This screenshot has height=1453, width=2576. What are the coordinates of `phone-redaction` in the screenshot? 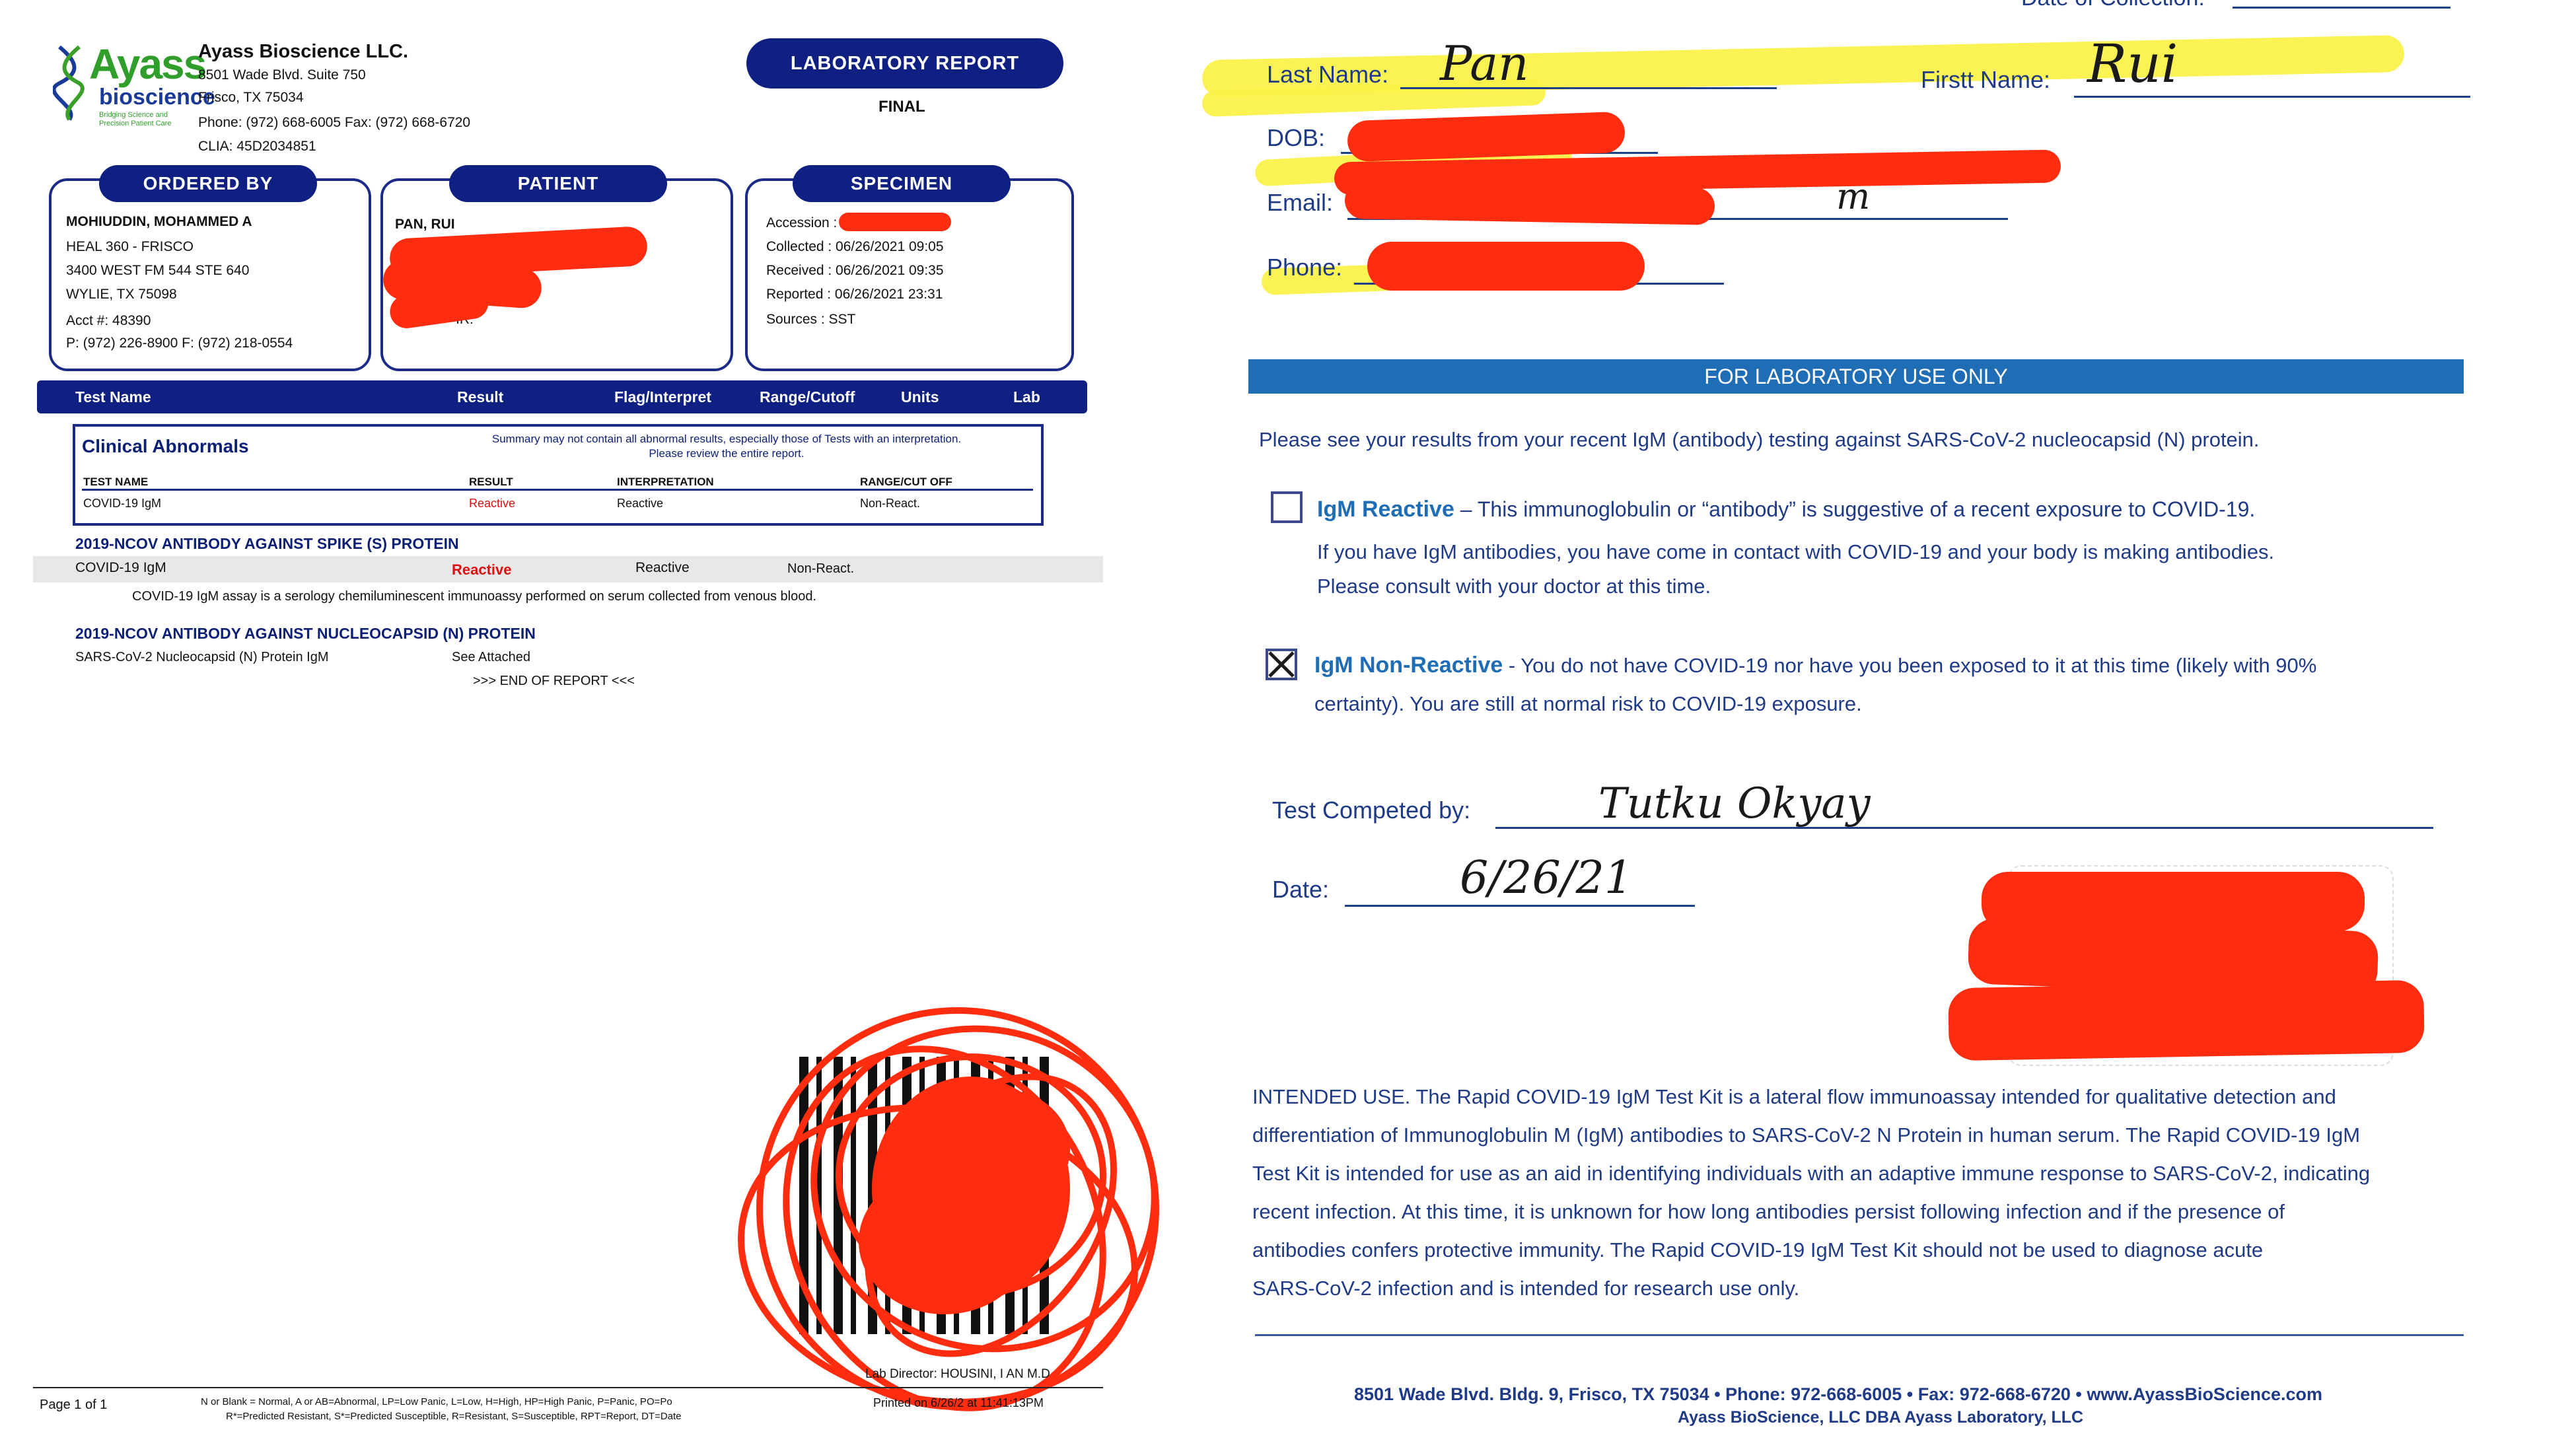 It's located at (1506, 266).